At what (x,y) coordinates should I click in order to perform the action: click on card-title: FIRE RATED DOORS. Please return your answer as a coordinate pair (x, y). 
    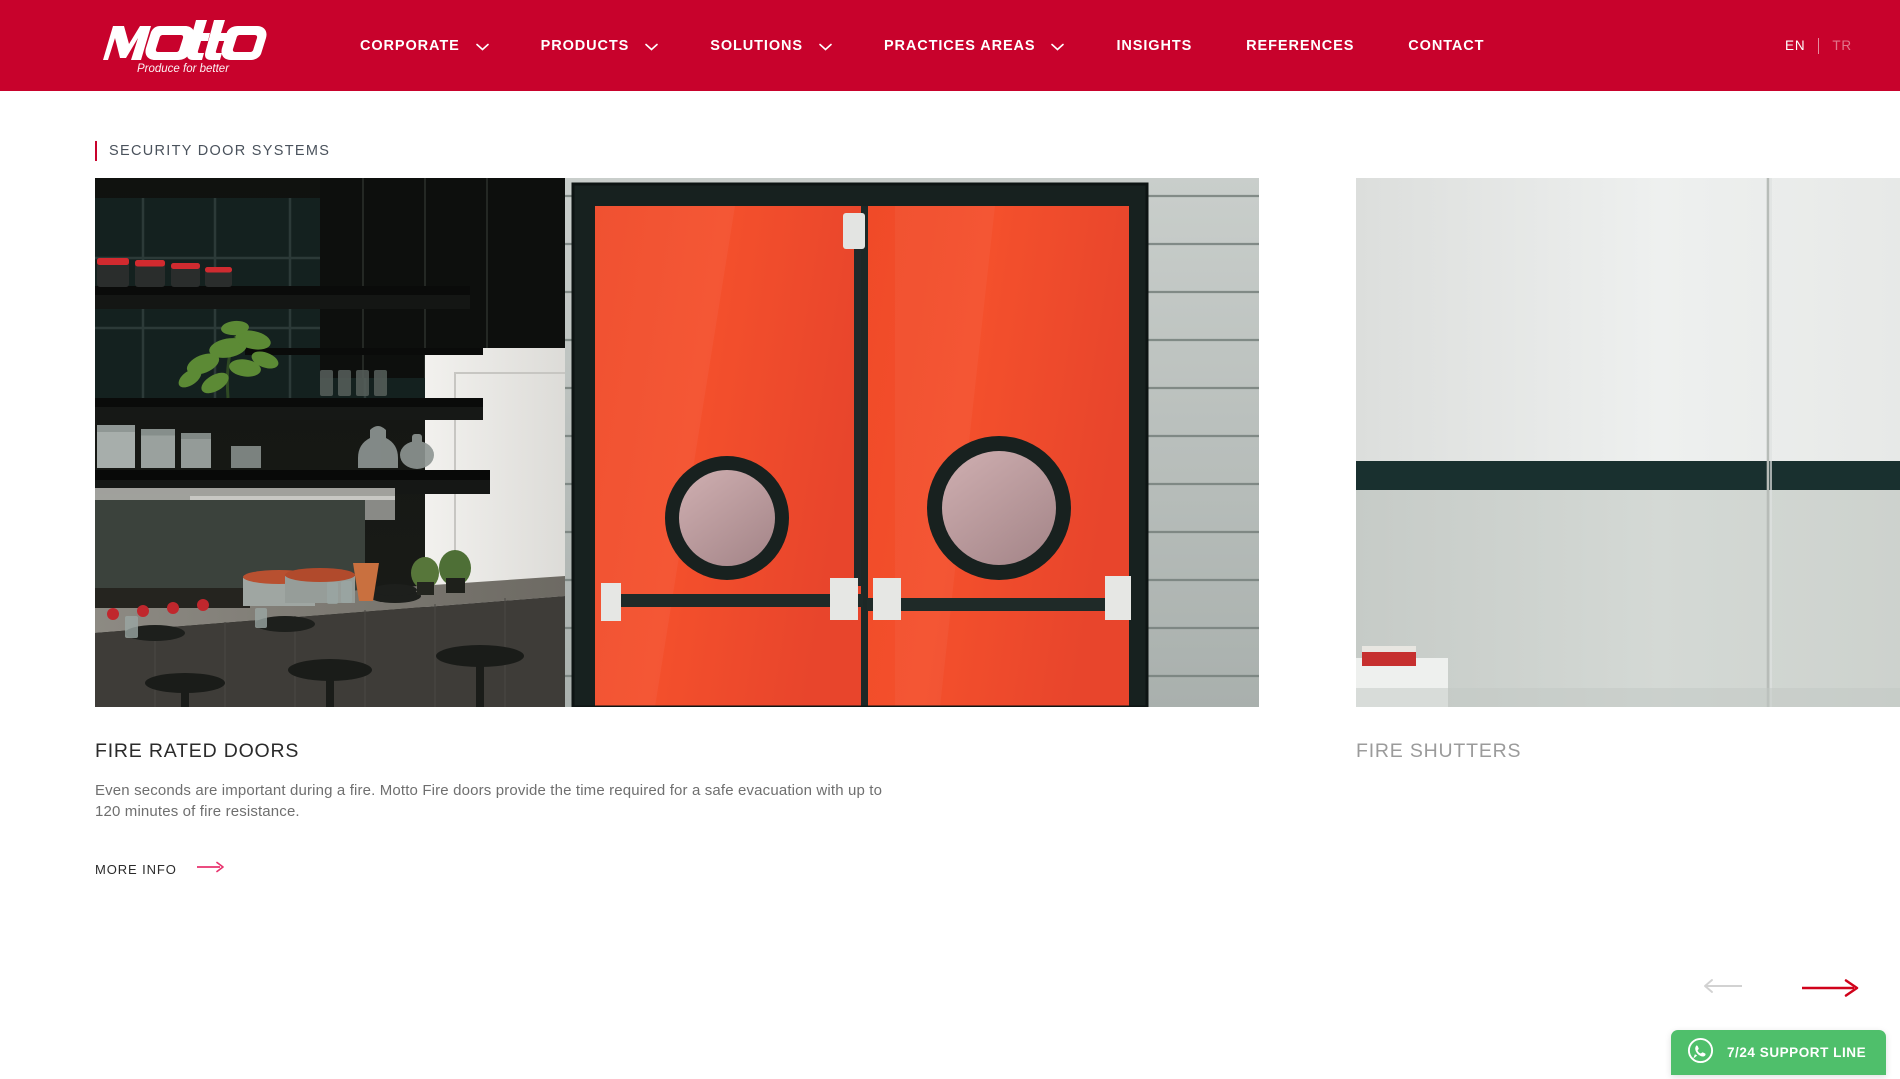
    Looking at the image, I should click on (197, 751).